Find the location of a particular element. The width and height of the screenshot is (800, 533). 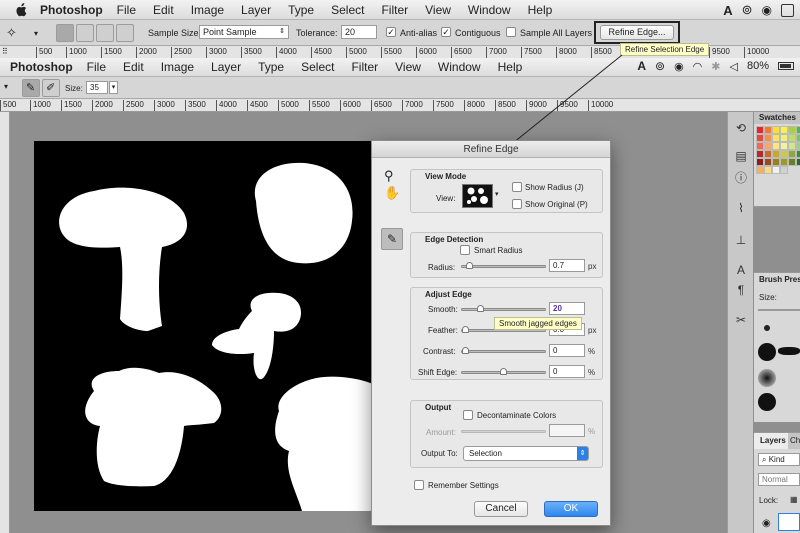

visibility-eye-icon: ◉ is located at coordinates (766, 523).